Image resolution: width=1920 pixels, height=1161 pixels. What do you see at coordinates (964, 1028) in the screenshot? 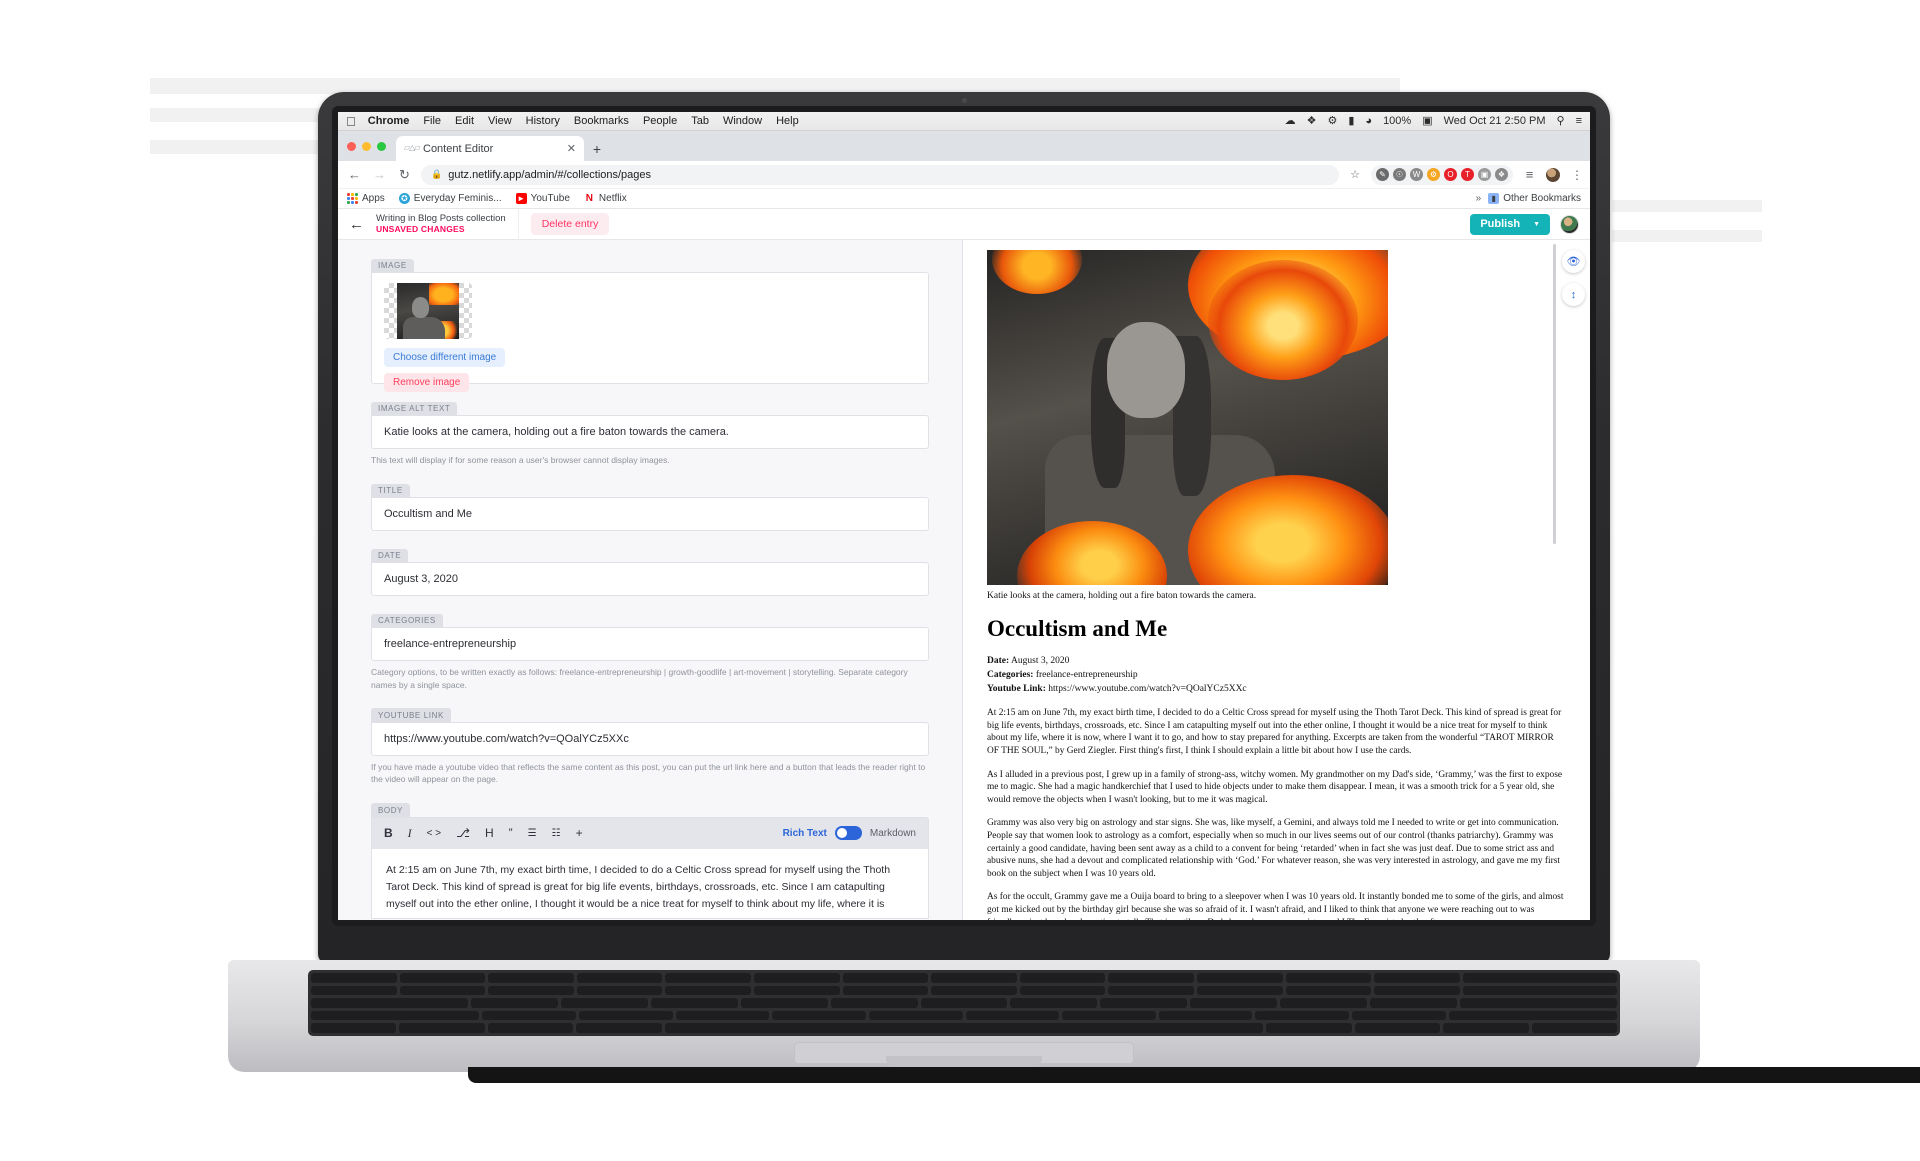
I see `keyboard-row` at bounding box center [964, 1028].